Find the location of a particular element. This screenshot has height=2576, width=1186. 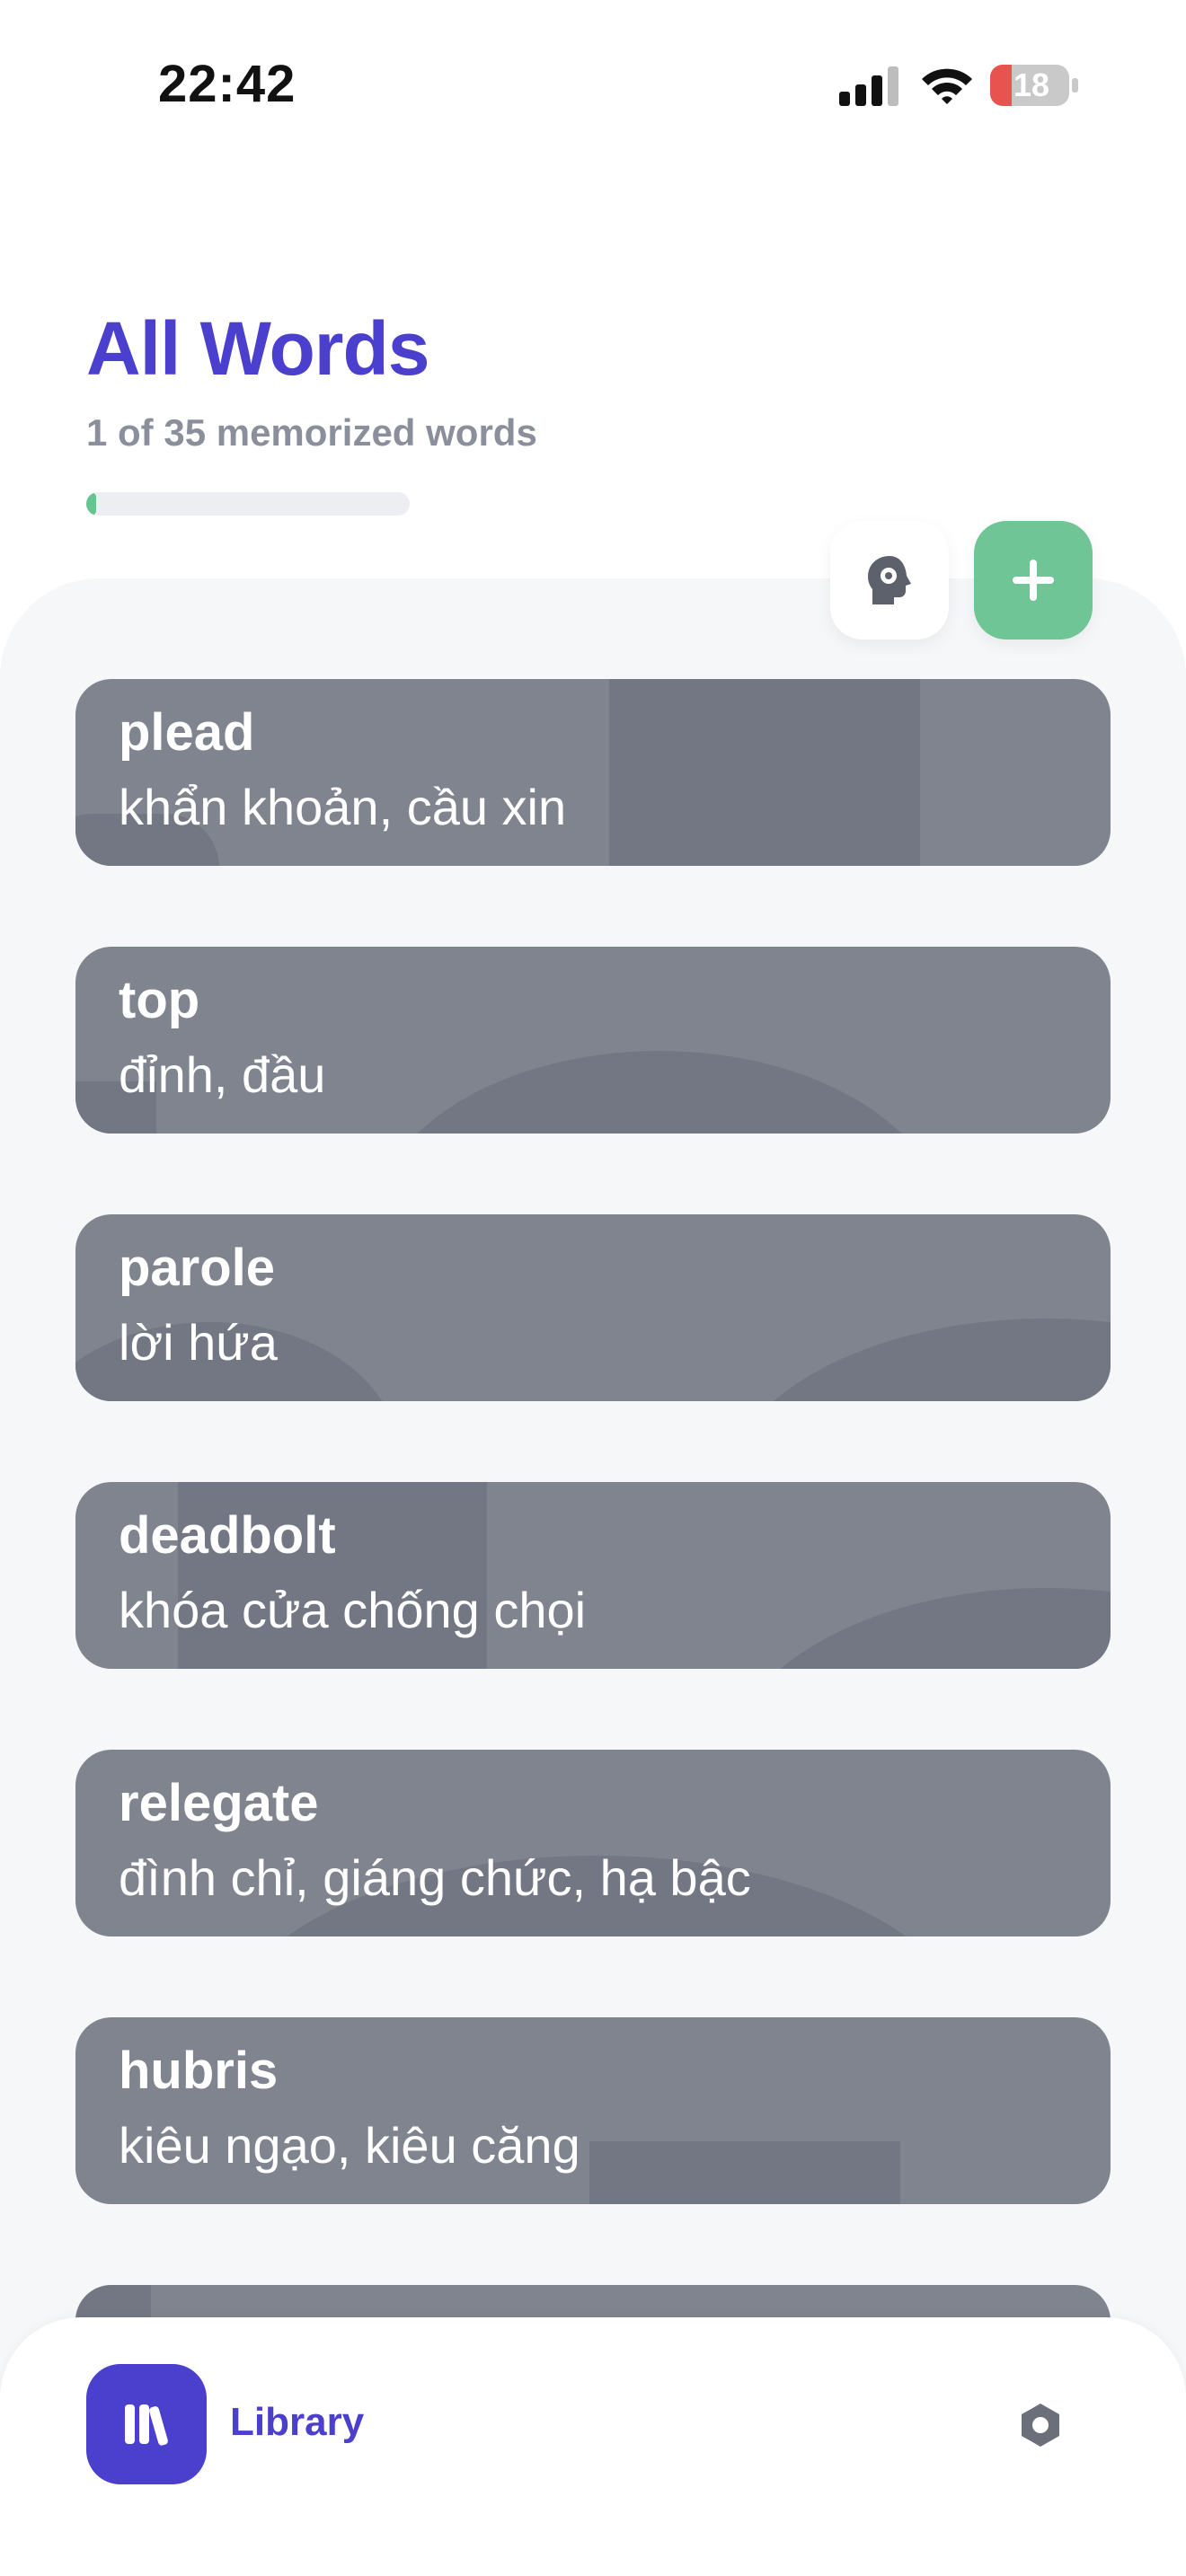

memorize-button is located at coordinates (889, 580).